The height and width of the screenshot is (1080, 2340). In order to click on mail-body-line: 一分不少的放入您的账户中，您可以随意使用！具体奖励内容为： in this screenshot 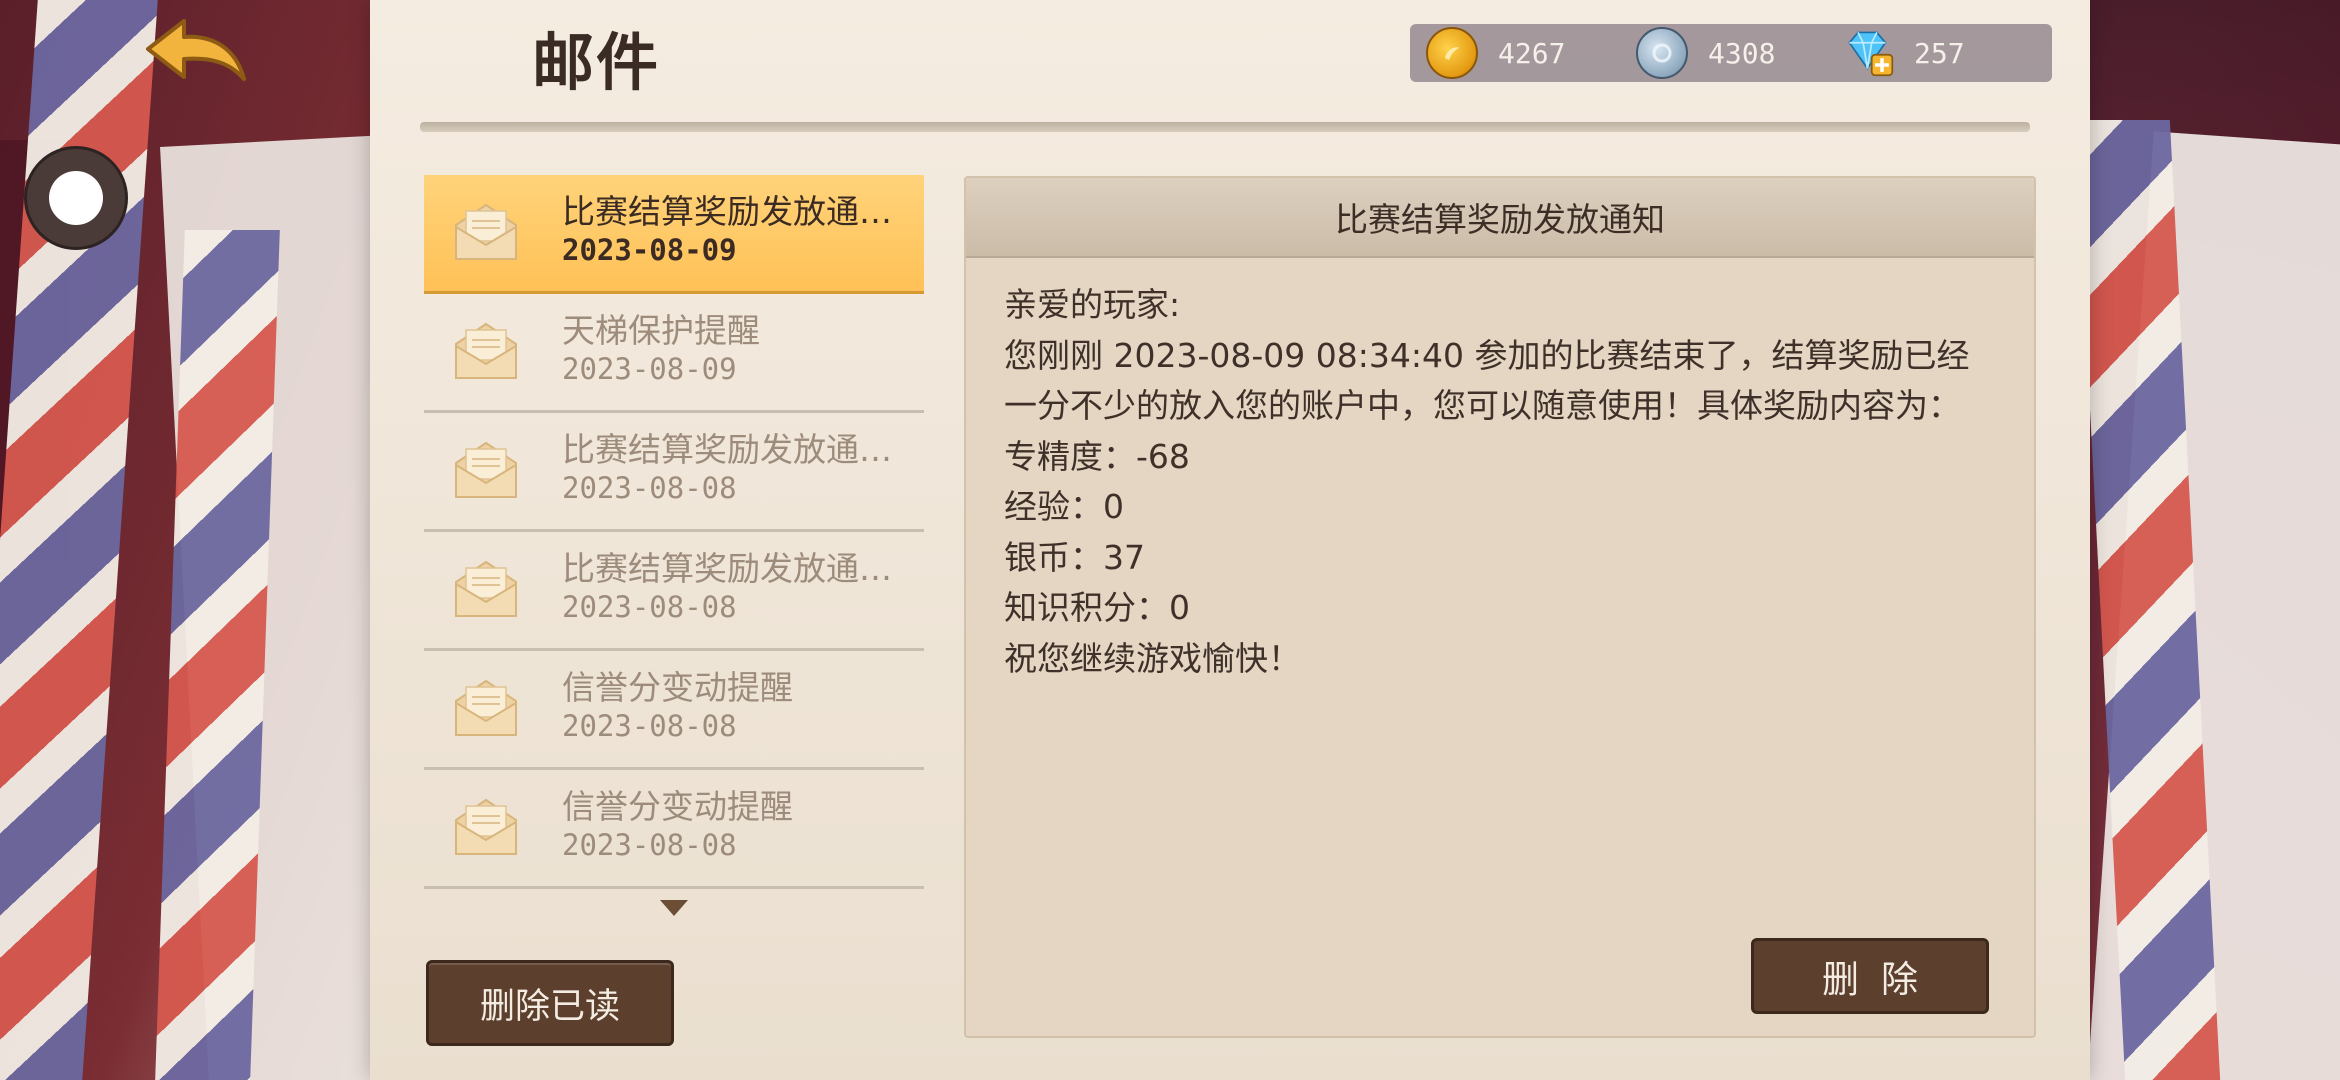, I will do `click(1482, 405)`.